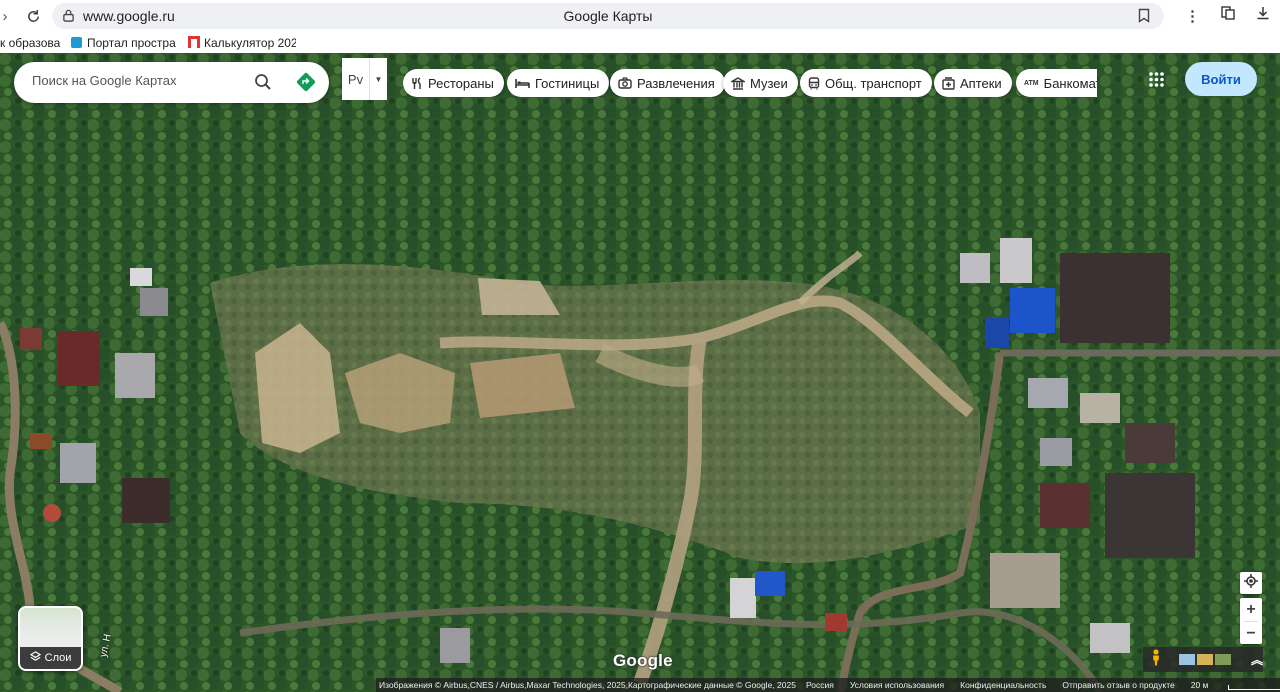  What do you see at coordinates (948, 83) in the screenshot?
I see `pharmacy-icon` at bounding box center [948, 83].